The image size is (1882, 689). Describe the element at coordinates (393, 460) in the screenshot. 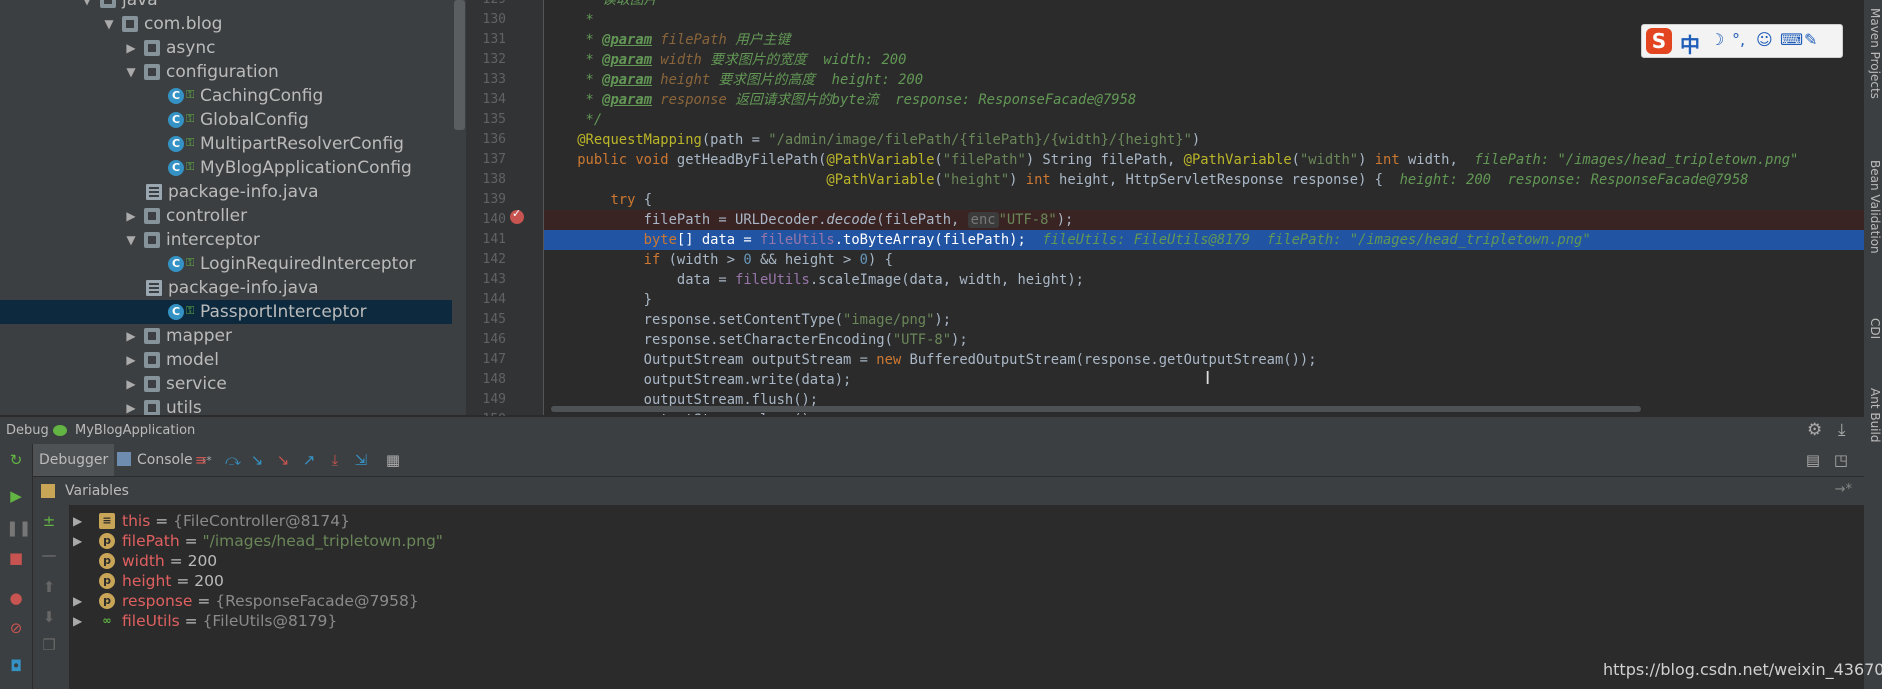

I see `evaluate-expression-icon: ▦` at that location.